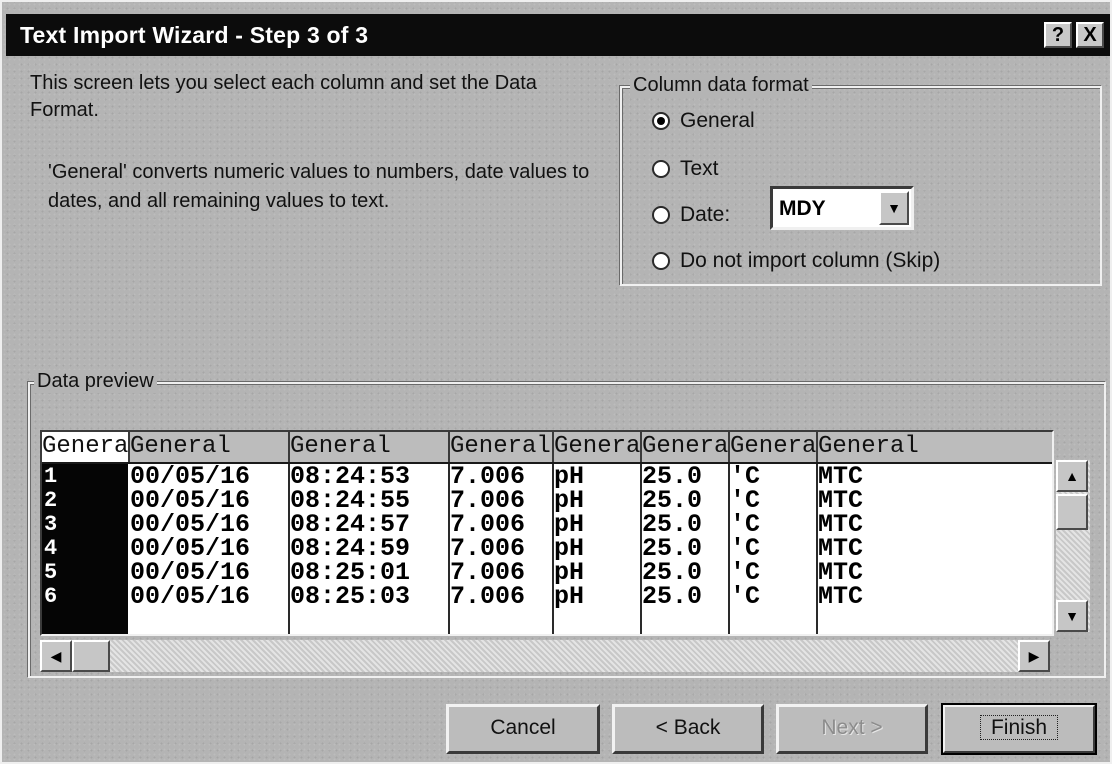 The height and width of the screenshot is (764, 1112). I want to click on table-row: 3 00/05/16 08:24:57 7.006 pH 25.0 'C MTC, so click(547, 525).